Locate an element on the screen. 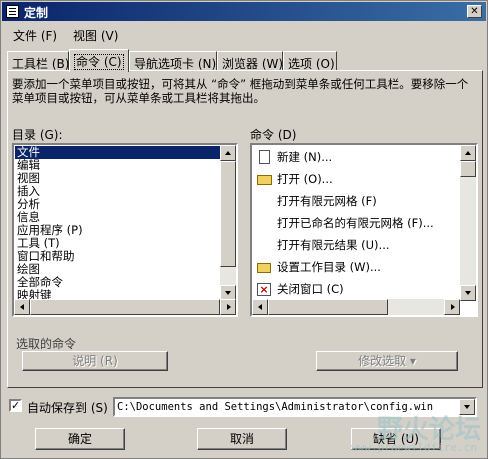 This screenshot has width=488, height=459. category-item: 分析 is located at coordinates (125, 204).